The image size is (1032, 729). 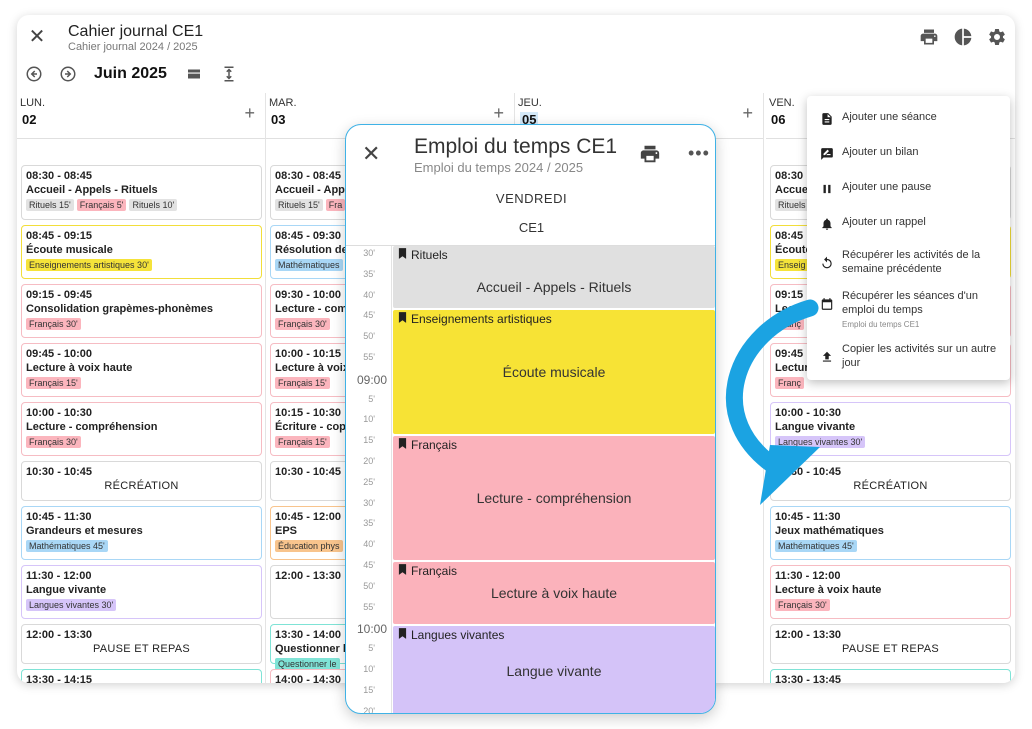 What do you see at coordinates (881, 324) in the screenshot?
I see `menu-item-subtext: Emploi du temps CE1` at bounding box center [881, 324].